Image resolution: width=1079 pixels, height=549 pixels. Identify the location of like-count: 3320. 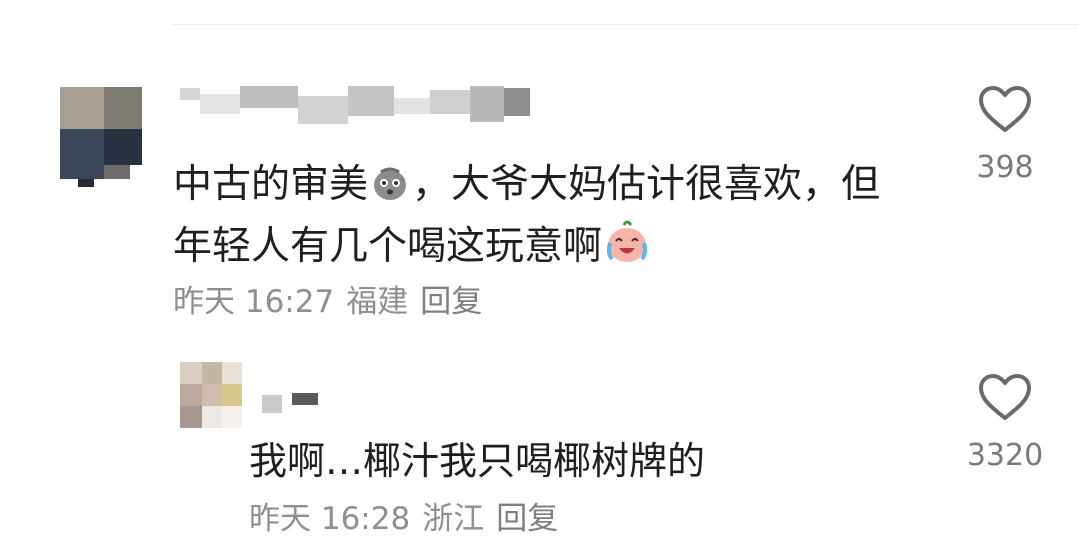
(1005, 455).